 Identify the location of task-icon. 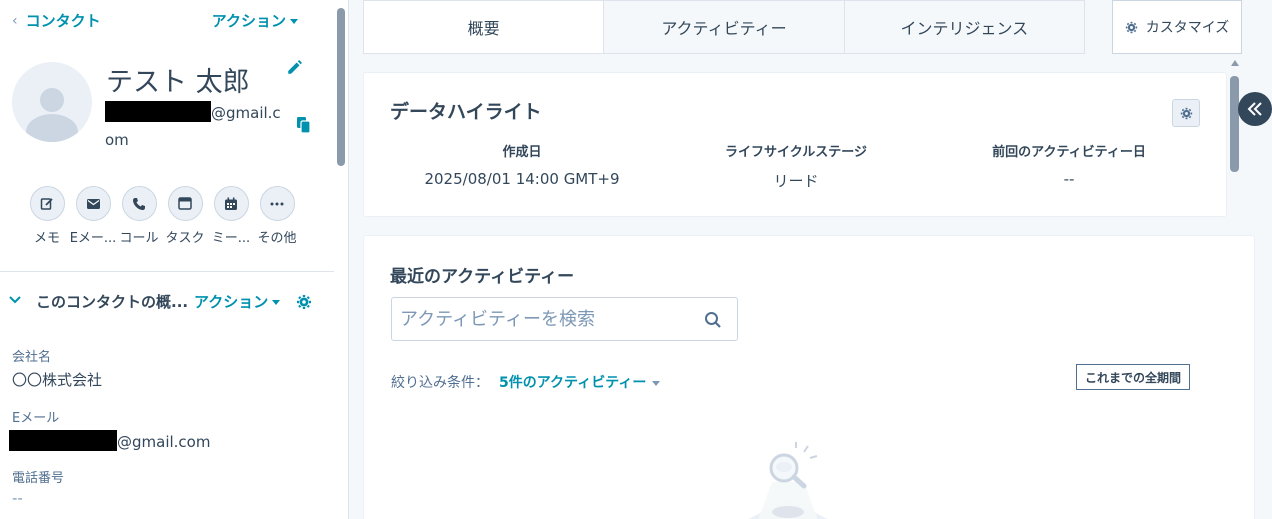
(185, 203).